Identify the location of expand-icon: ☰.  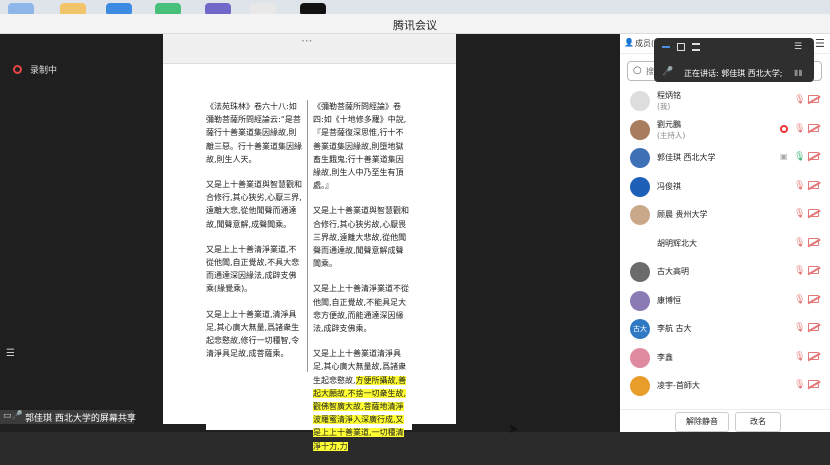
(798, 47).